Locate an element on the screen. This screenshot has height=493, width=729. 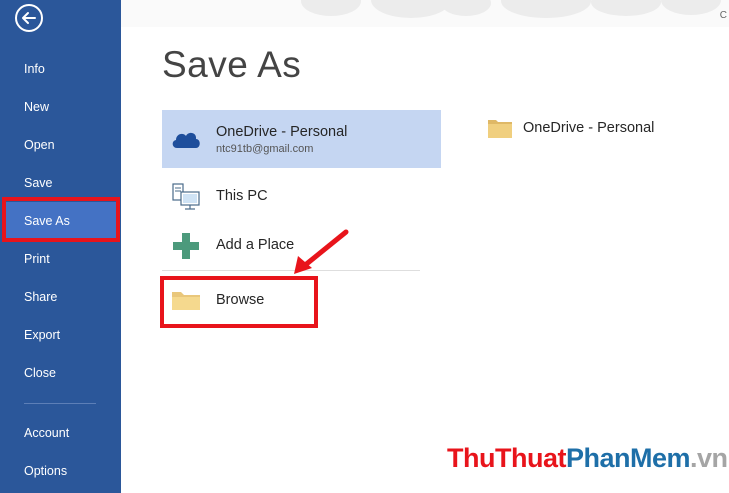
header-background: C is located at coordinates (425, 13).